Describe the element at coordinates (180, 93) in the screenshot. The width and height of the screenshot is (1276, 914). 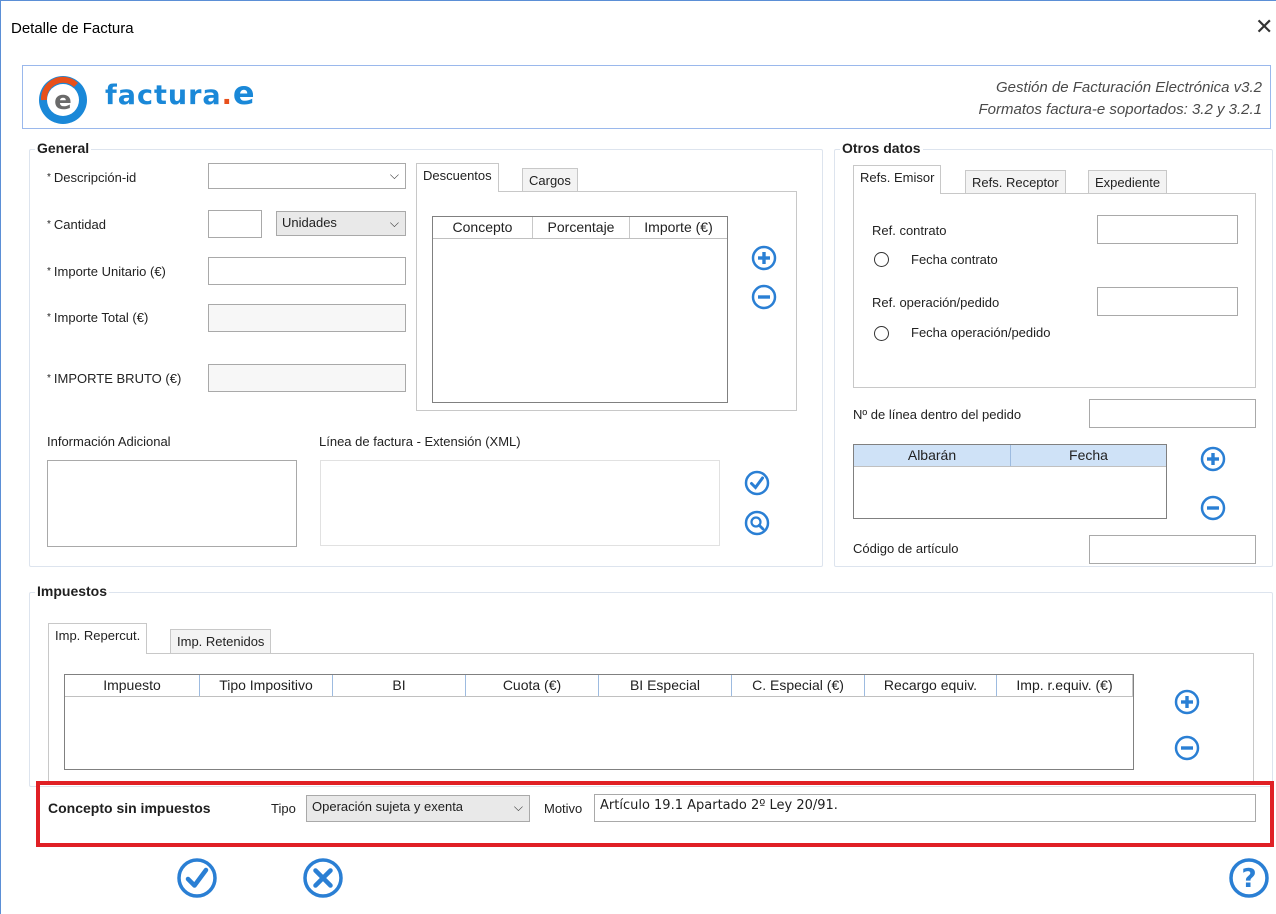
I see `logo-wordmark: factura.e` at that location.